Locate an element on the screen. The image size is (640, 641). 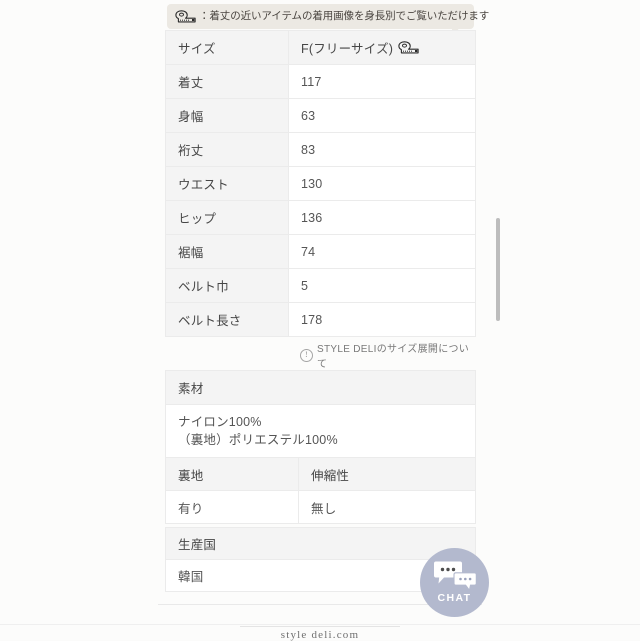
table-row: ベルト巾 5 is located at coordinates (320, 285).